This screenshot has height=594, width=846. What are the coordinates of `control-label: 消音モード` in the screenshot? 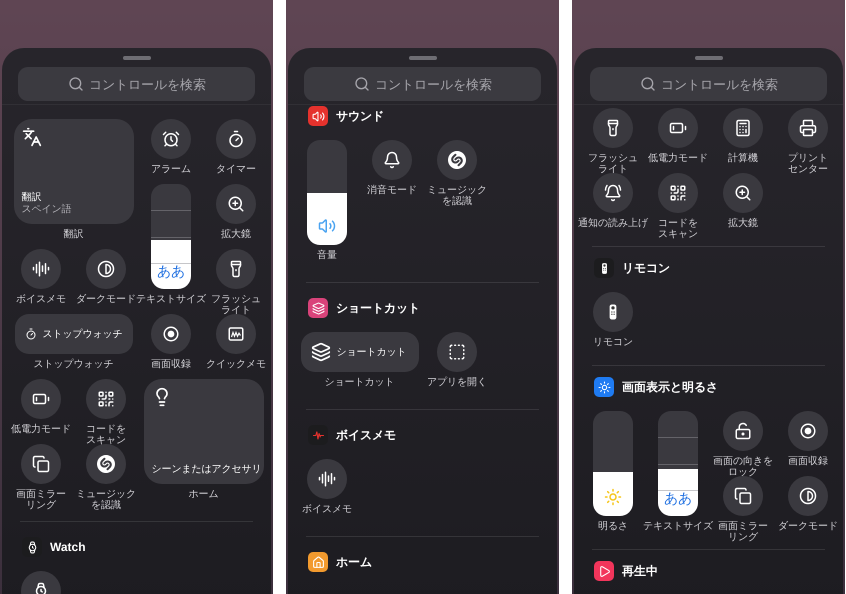 It's located at (392, 190).